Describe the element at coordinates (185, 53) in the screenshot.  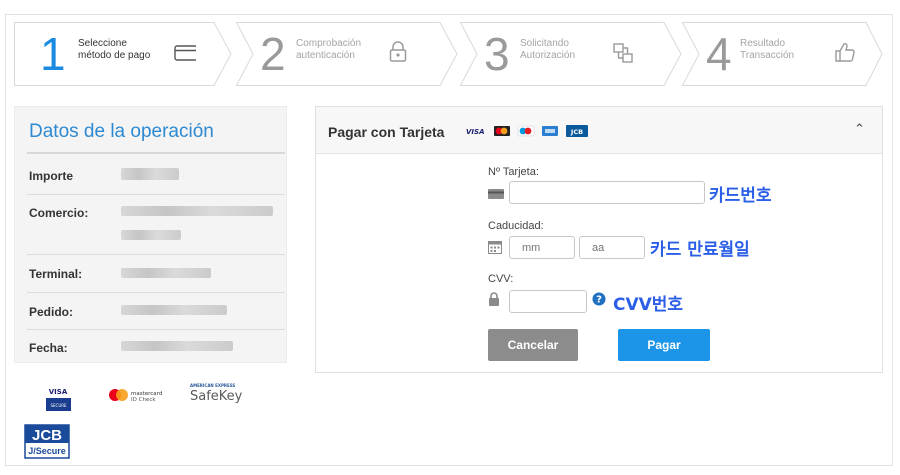
I see `card-icon` at that location.